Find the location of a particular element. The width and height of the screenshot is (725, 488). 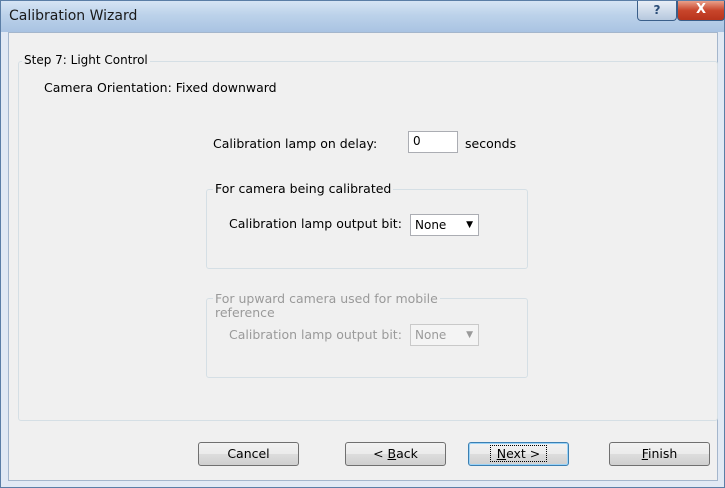

back-label-rest: ack is located at coordinates (407, 453).